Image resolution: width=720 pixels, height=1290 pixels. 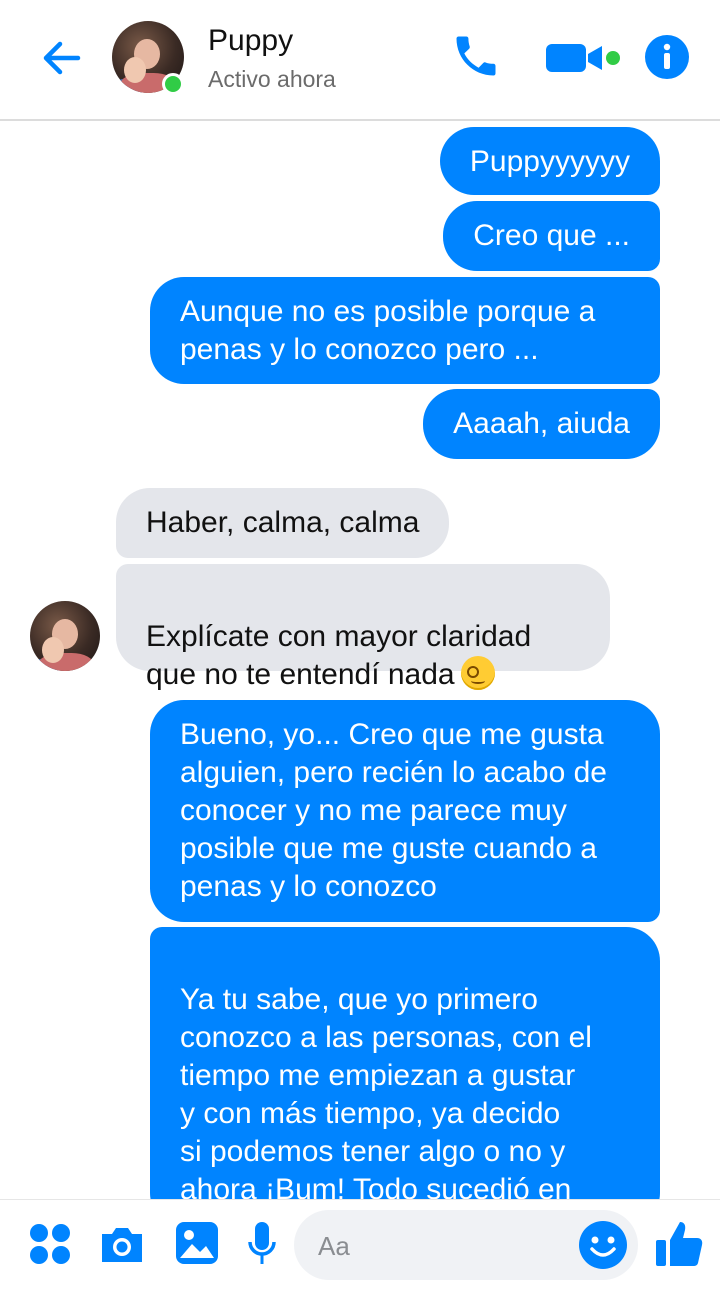 I want to click on message-input-box, so click(x=466, y=1246).